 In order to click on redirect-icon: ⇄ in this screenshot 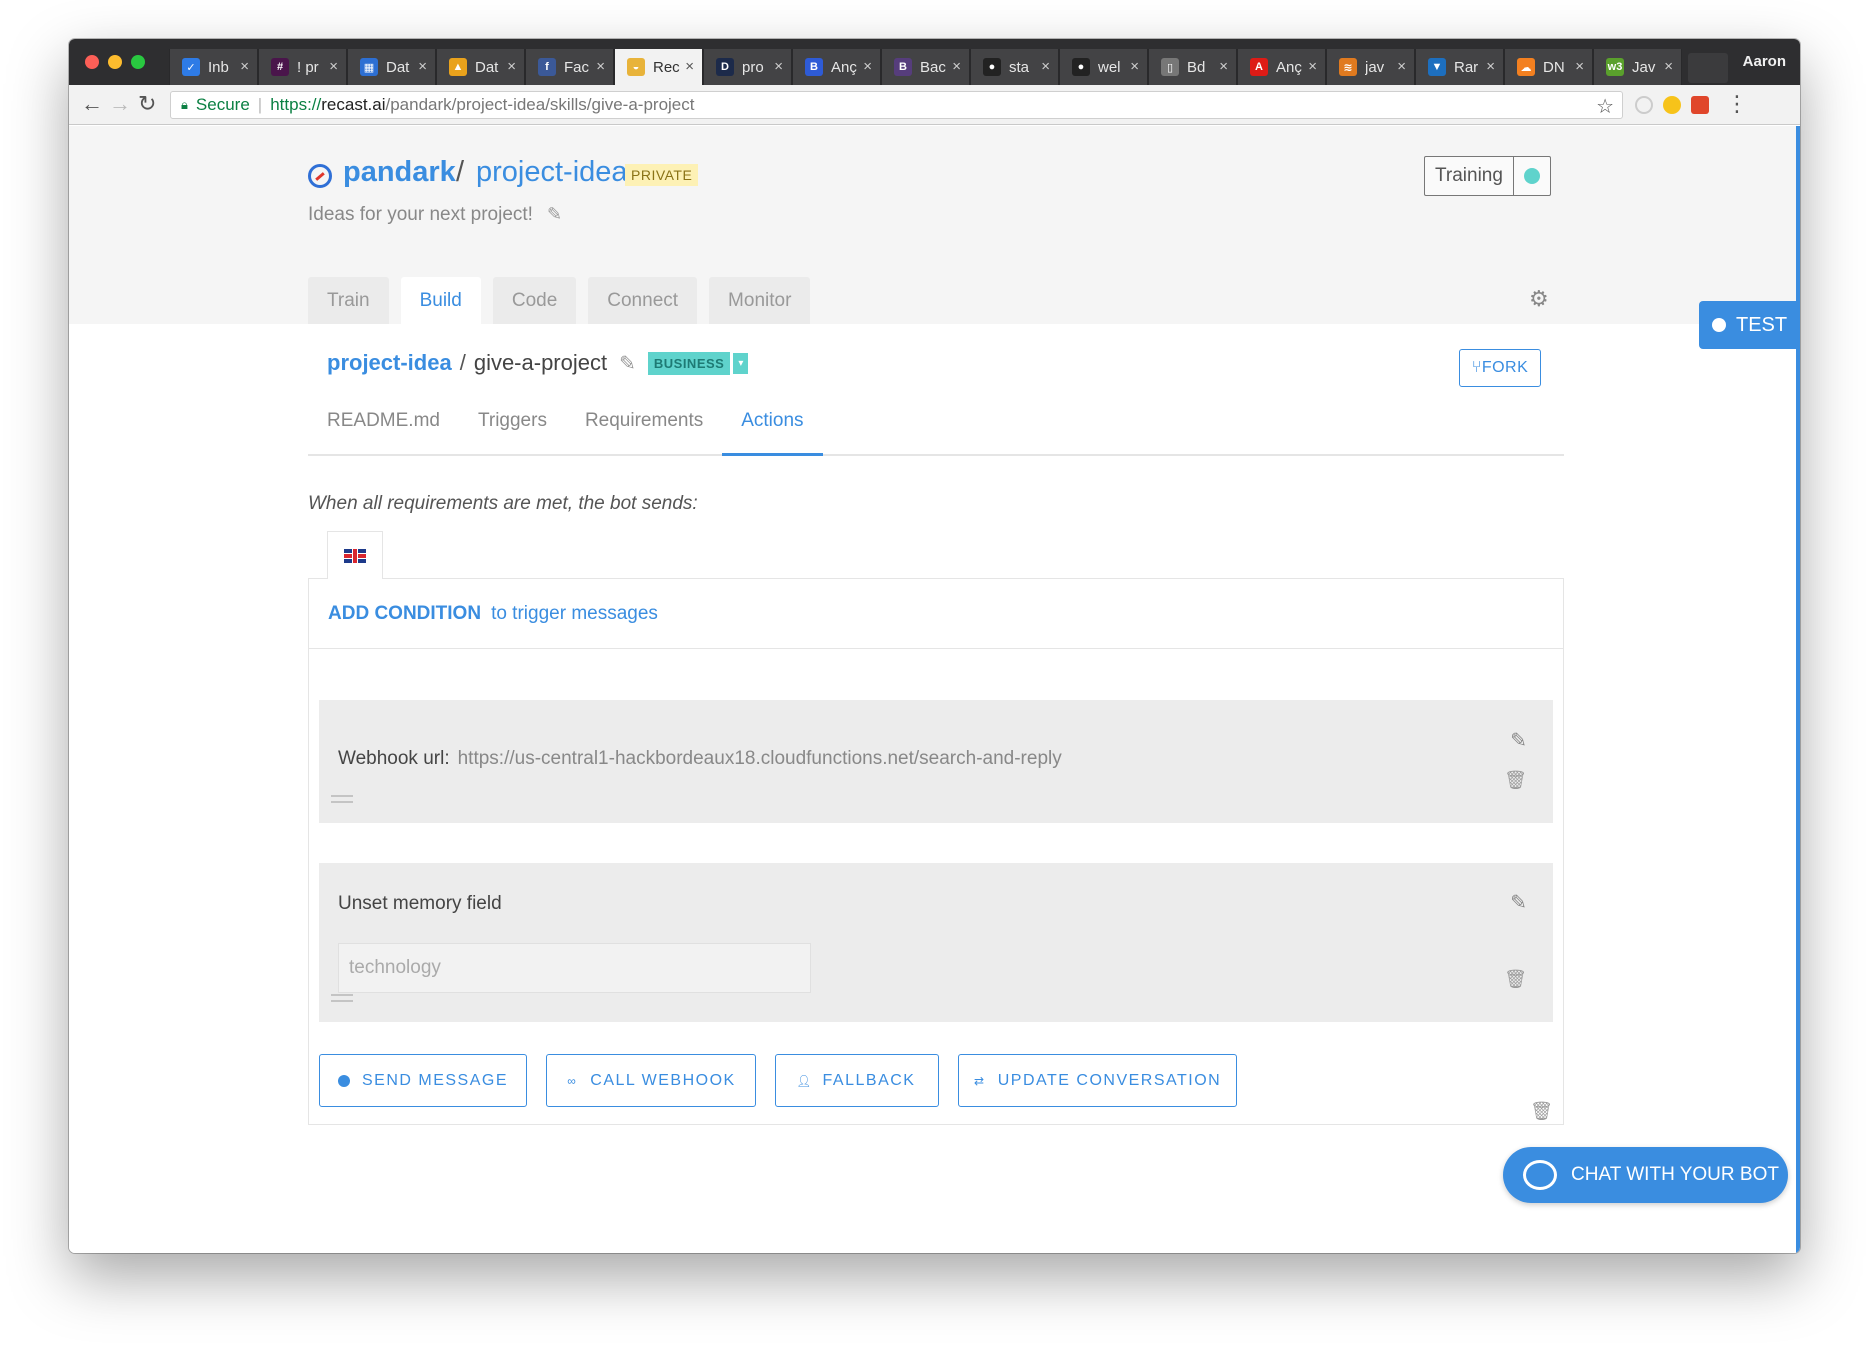, I will do `click(979, 1080)`.